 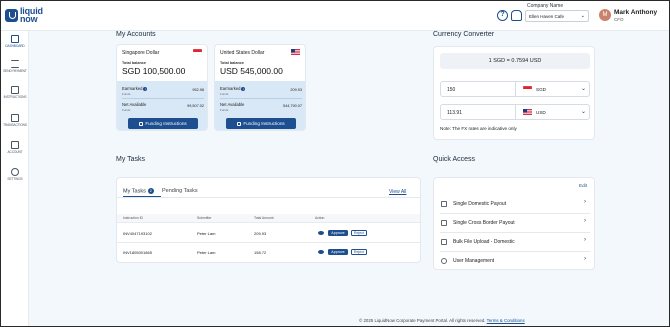 I want to click on transfer-icon, so click(x=15, y=64).